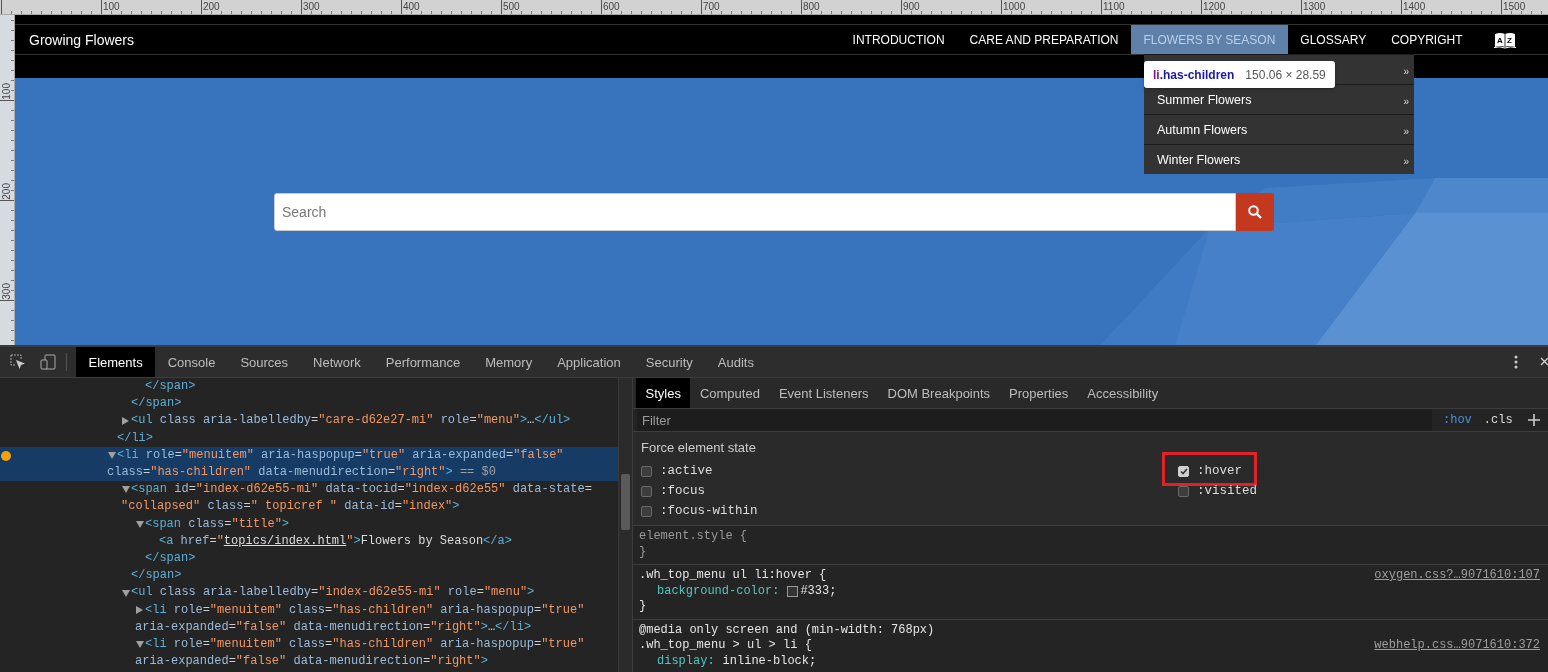  I want to click on nav-item: COPYRIGHT, so click(1426, 39).